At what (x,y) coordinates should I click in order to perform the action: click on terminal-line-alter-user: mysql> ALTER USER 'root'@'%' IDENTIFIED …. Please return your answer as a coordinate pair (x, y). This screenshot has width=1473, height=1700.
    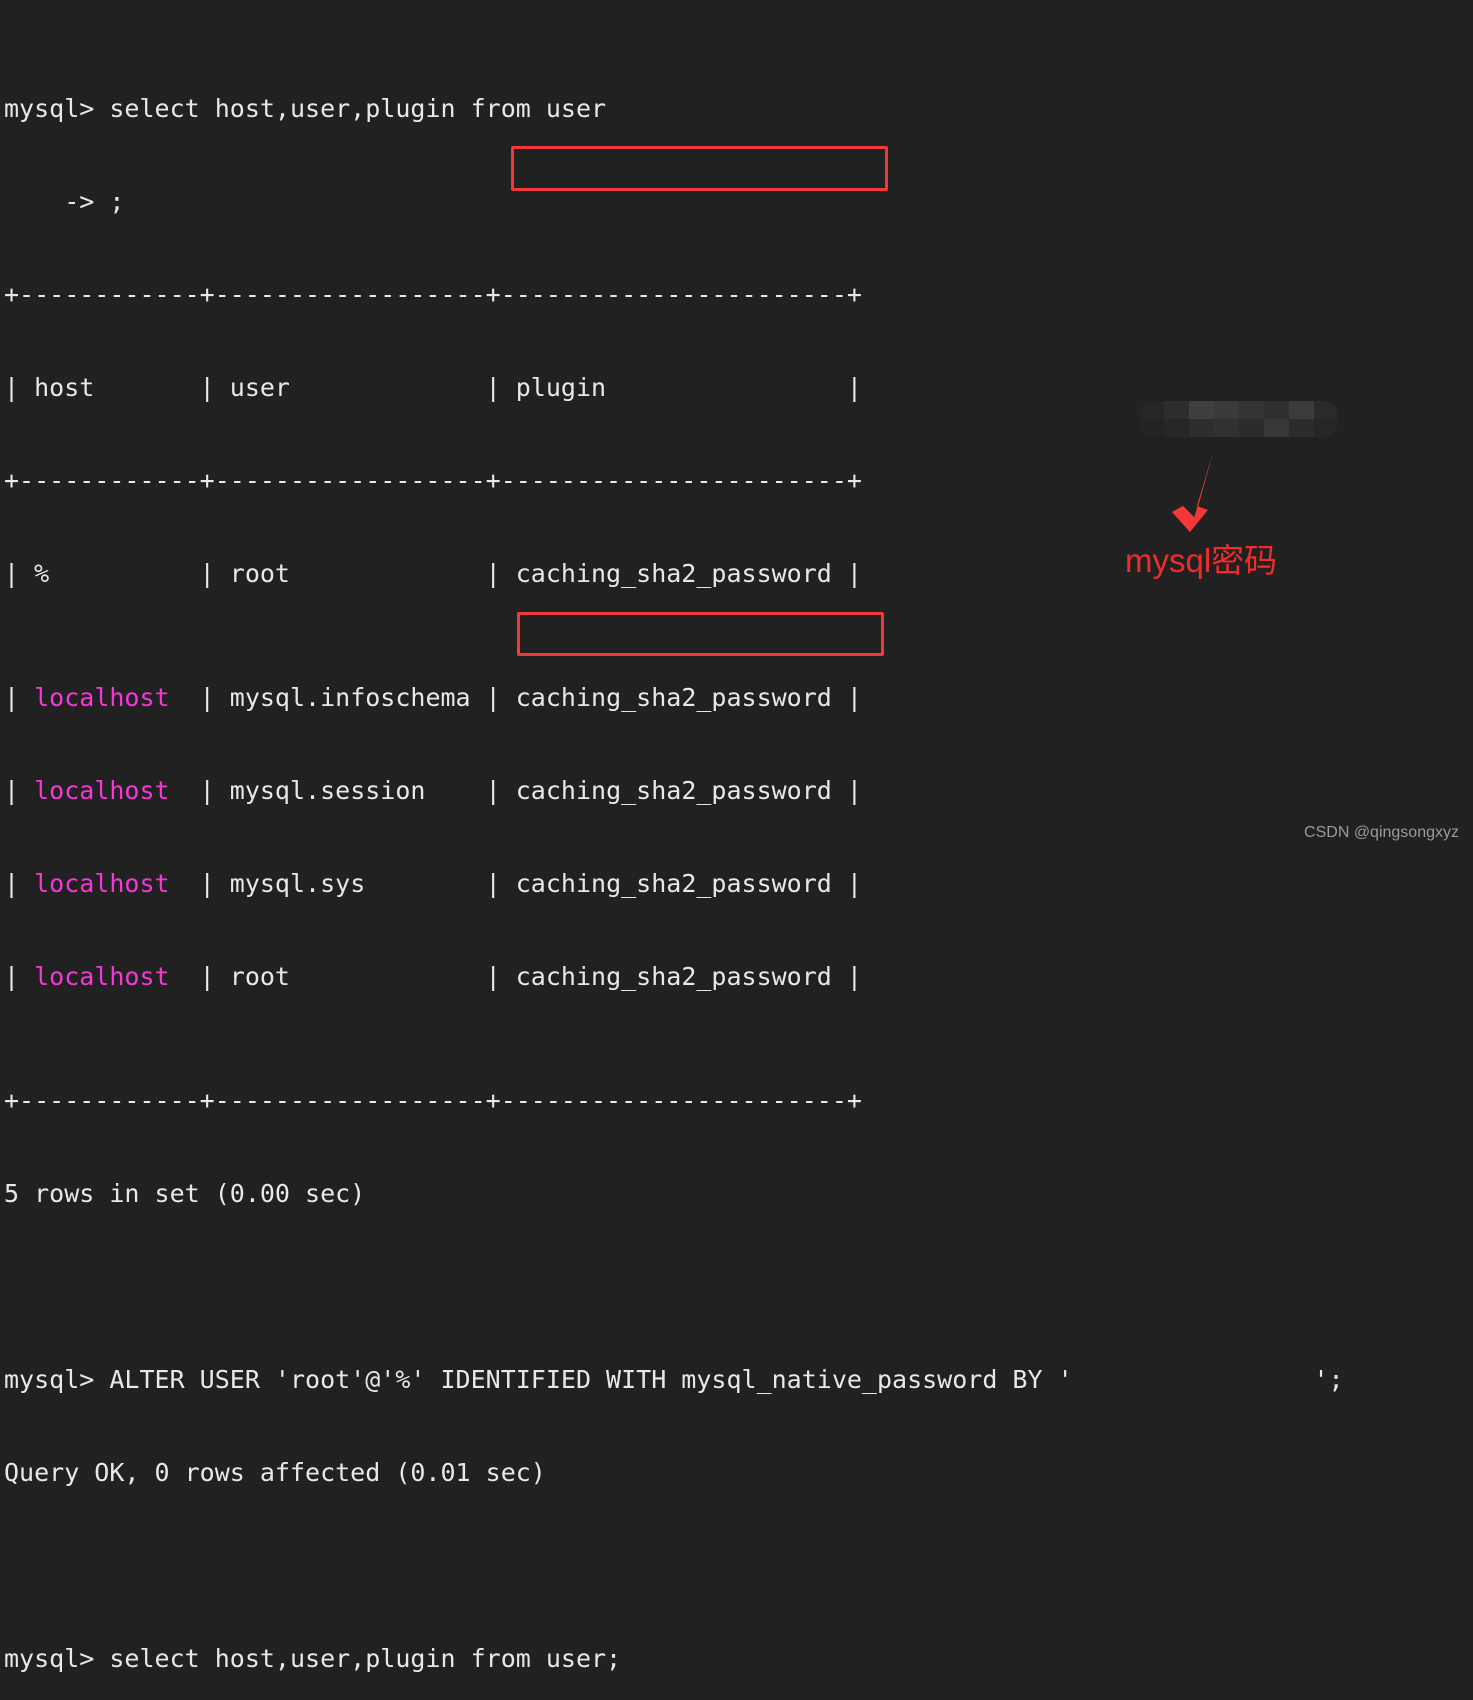
    Looking at the image, I should click on (674, 1379).